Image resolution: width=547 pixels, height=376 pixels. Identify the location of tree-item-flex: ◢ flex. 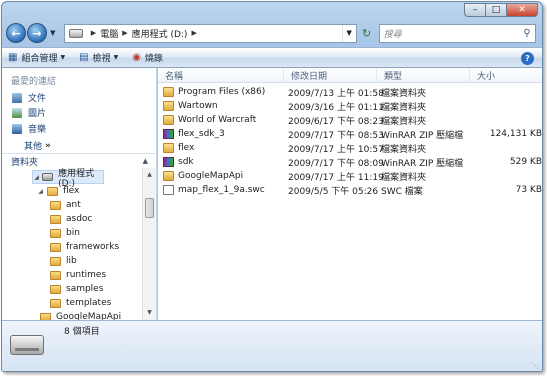
(57, 191).